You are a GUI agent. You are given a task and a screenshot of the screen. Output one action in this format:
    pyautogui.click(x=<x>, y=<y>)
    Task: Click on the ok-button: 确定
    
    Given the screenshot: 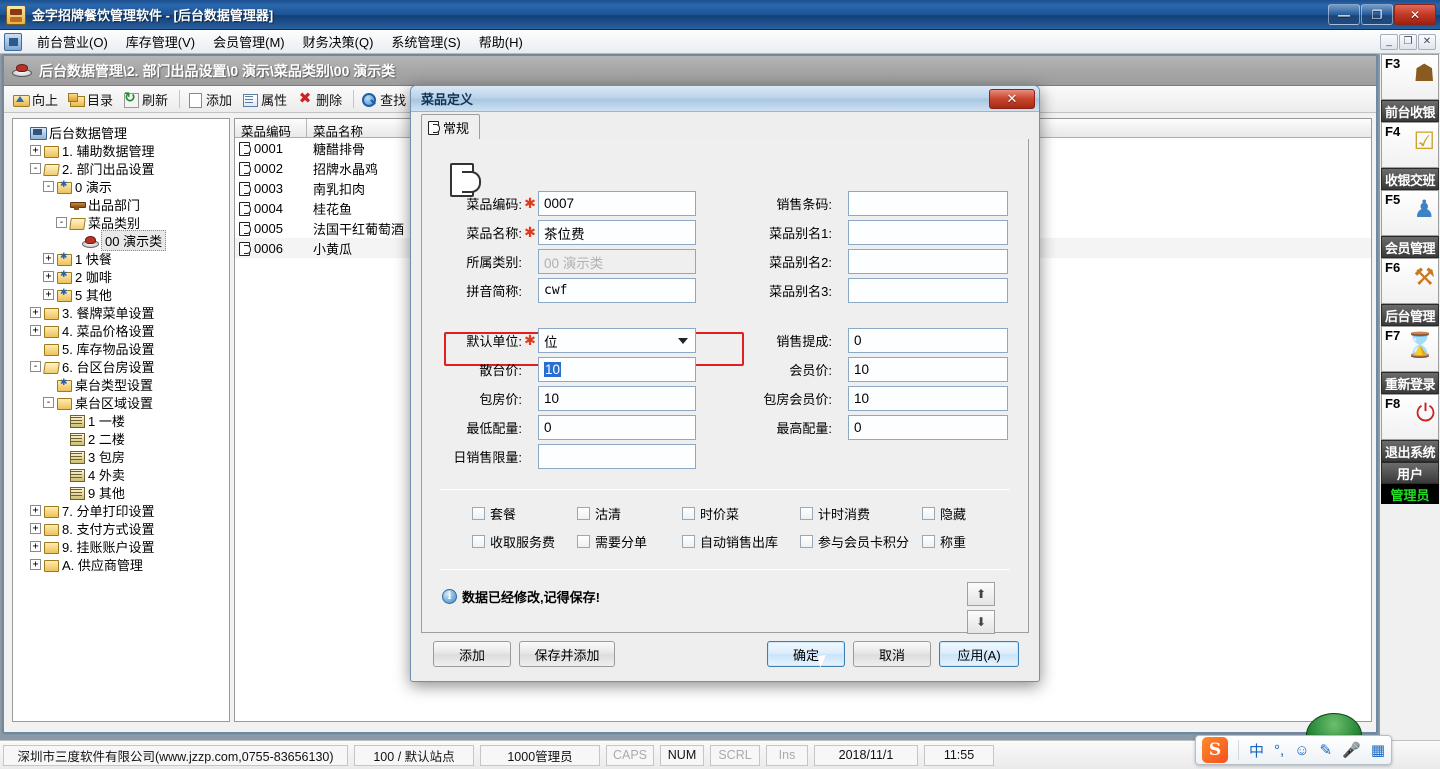 What is the action you would take?
    pyautogui.click(x=806, y=654)
    